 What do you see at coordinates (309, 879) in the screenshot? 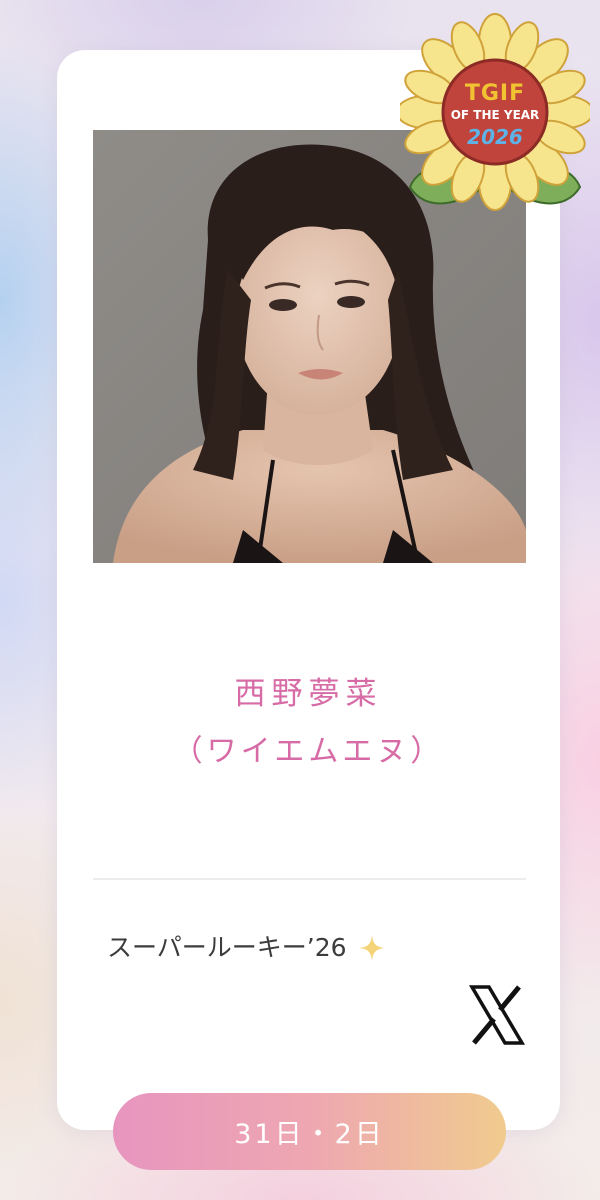
I see `divider` at bounding box center [309, 879].